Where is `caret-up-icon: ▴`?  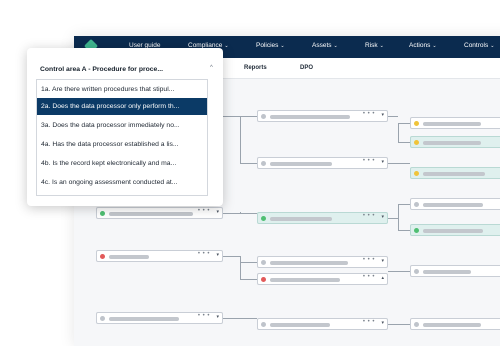
caret-up-icon: ▴ is located at coordinates (382, 278).